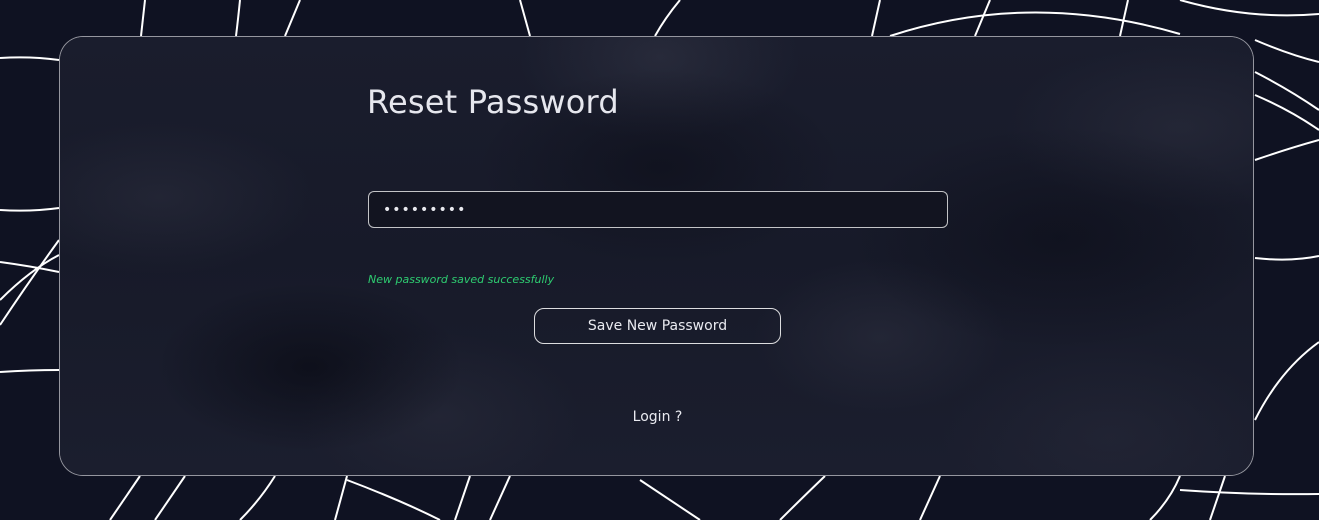 This screenshot has height=520, width=1319. What do you see at coordinates (657, 417) in the screenshot?
I see `login-link: Login ?` at bounding box center [657, 417].